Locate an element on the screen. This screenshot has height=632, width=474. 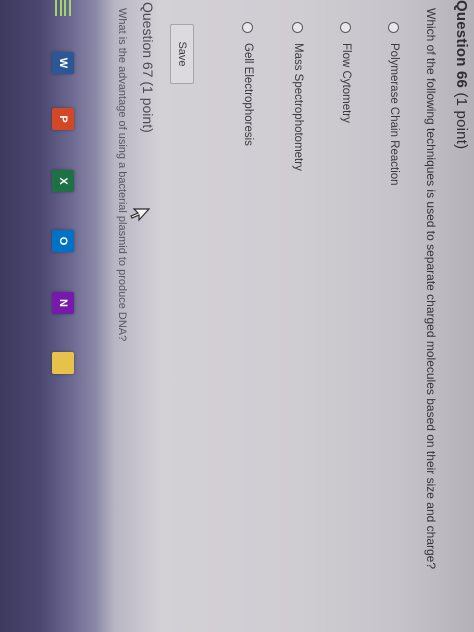
answer-option-label: Flow Cytometry is located at coordinates (346, 83).